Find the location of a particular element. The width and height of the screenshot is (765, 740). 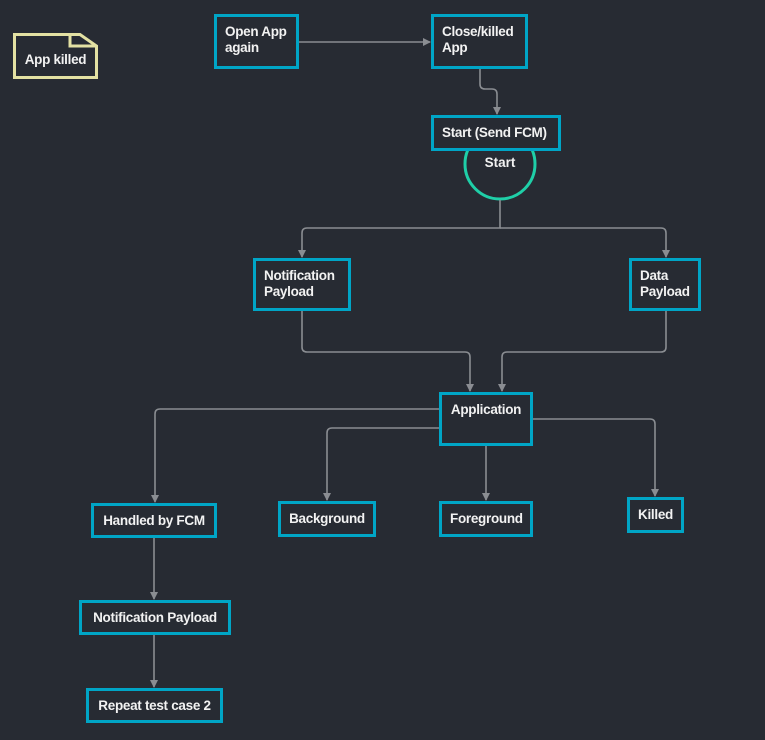

edge-app-handled is located at coordinates (295, 455).